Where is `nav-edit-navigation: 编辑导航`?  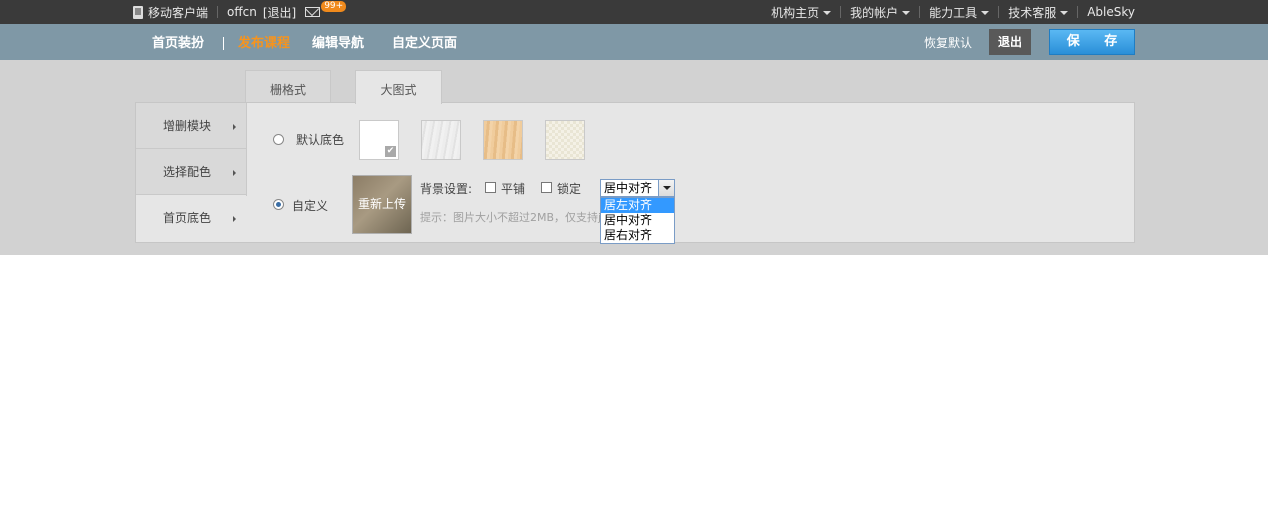
nav-edit-navigation: 编辑导航 is located at coordinates (338, 42).